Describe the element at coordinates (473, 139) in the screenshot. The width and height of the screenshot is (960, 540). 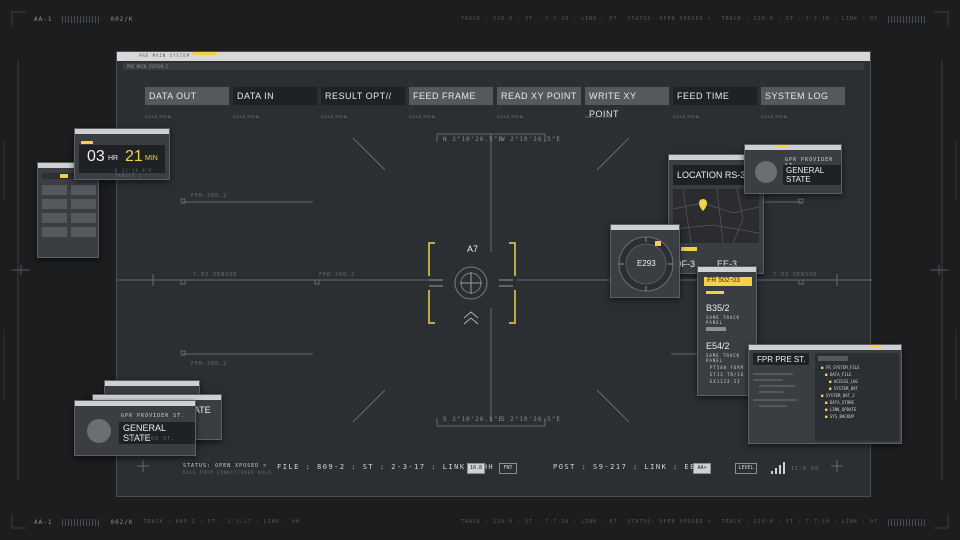
I see `coord-top-left: N 2°10'26.5"E` at that location.